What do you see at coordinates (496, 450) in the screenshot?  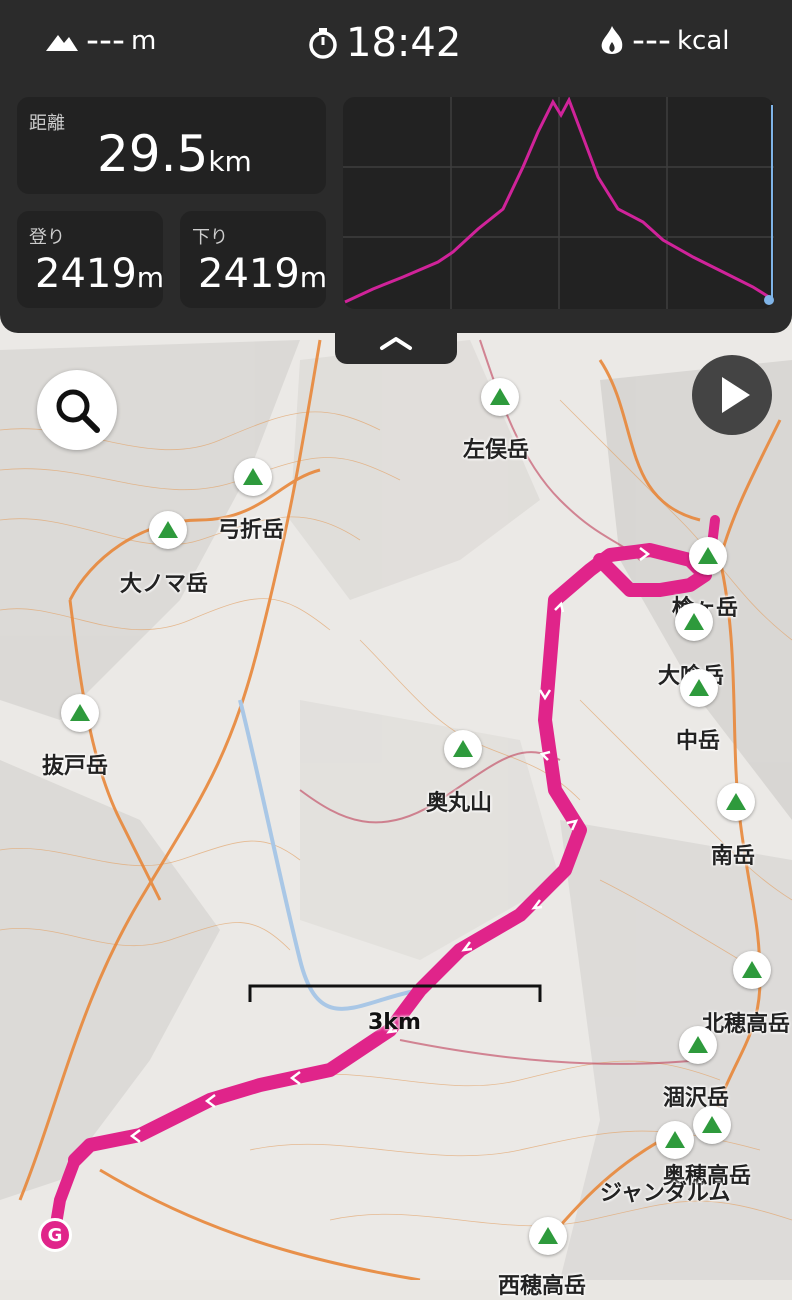 I see `peak-label: 左俣岳` at bounding box center [496, 450].